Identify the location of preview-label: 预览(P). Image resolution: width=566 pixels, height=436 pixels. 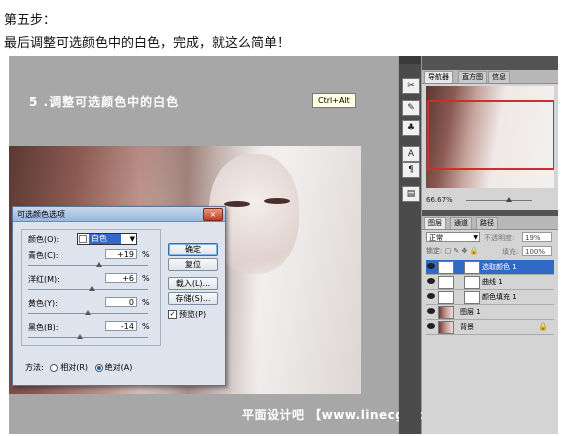
(193, 314).